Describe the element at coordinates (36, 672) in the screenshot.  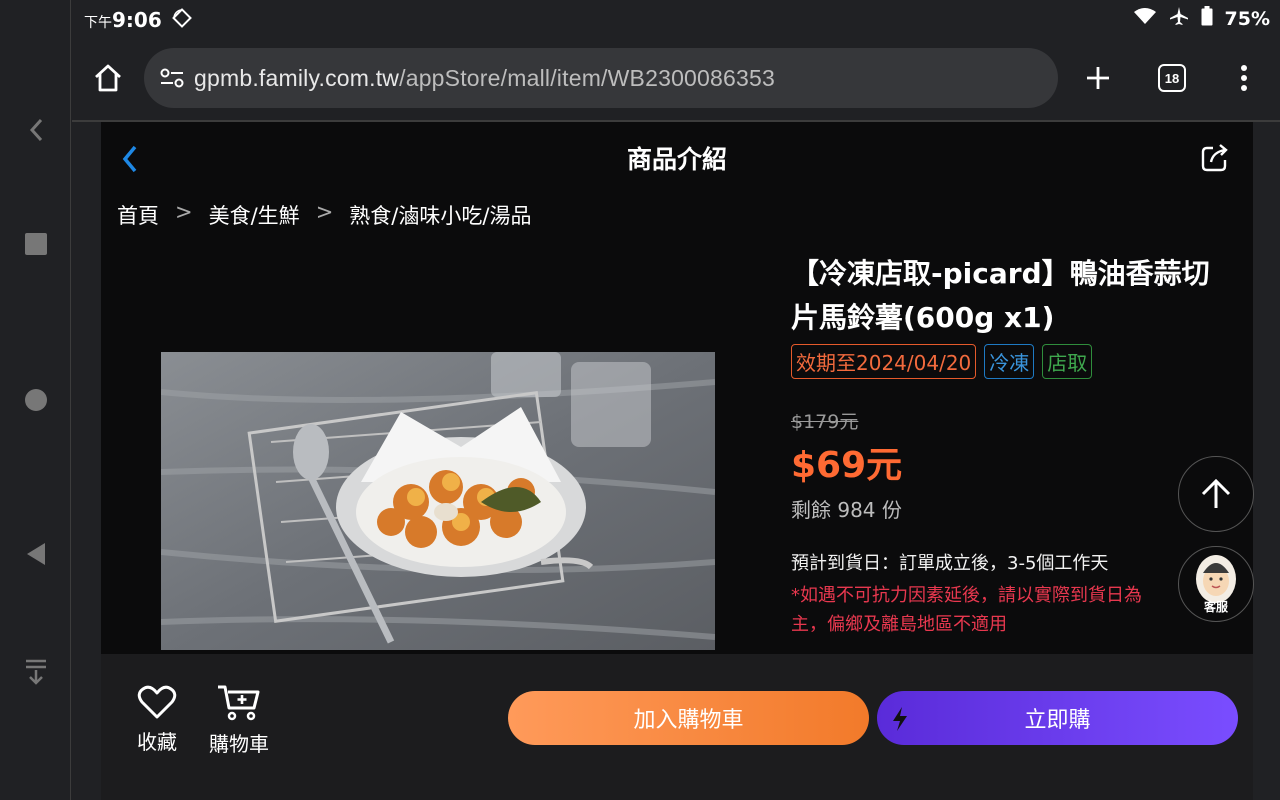
I see `keyboard-dismiss-icon` at that location.